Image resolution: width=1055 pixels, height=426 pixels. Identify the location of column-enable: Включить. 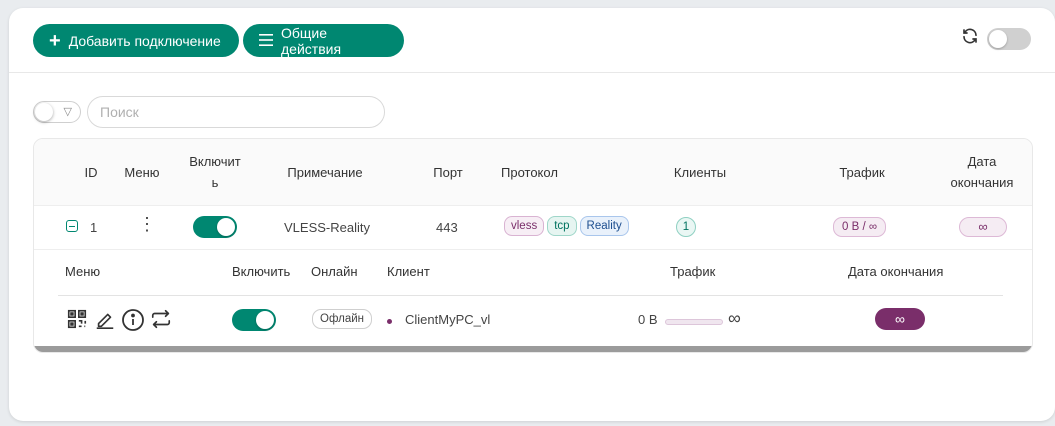
(215, 172).